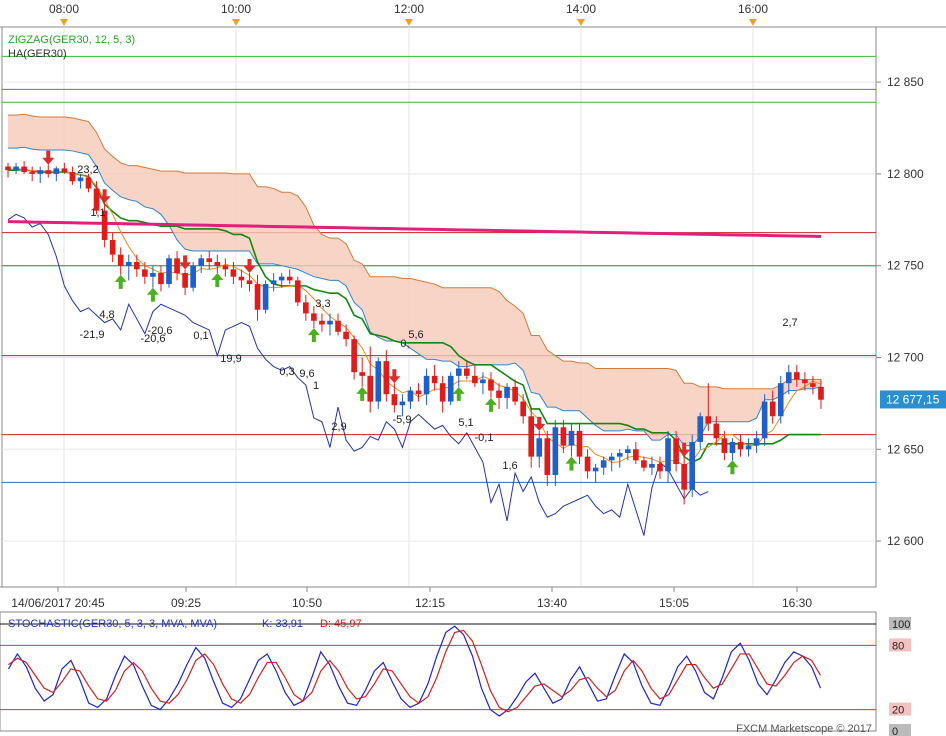  Describe the element at coordinates (895, 731) in the screenshot. I see `stoch-tick-label: 0` at that location.